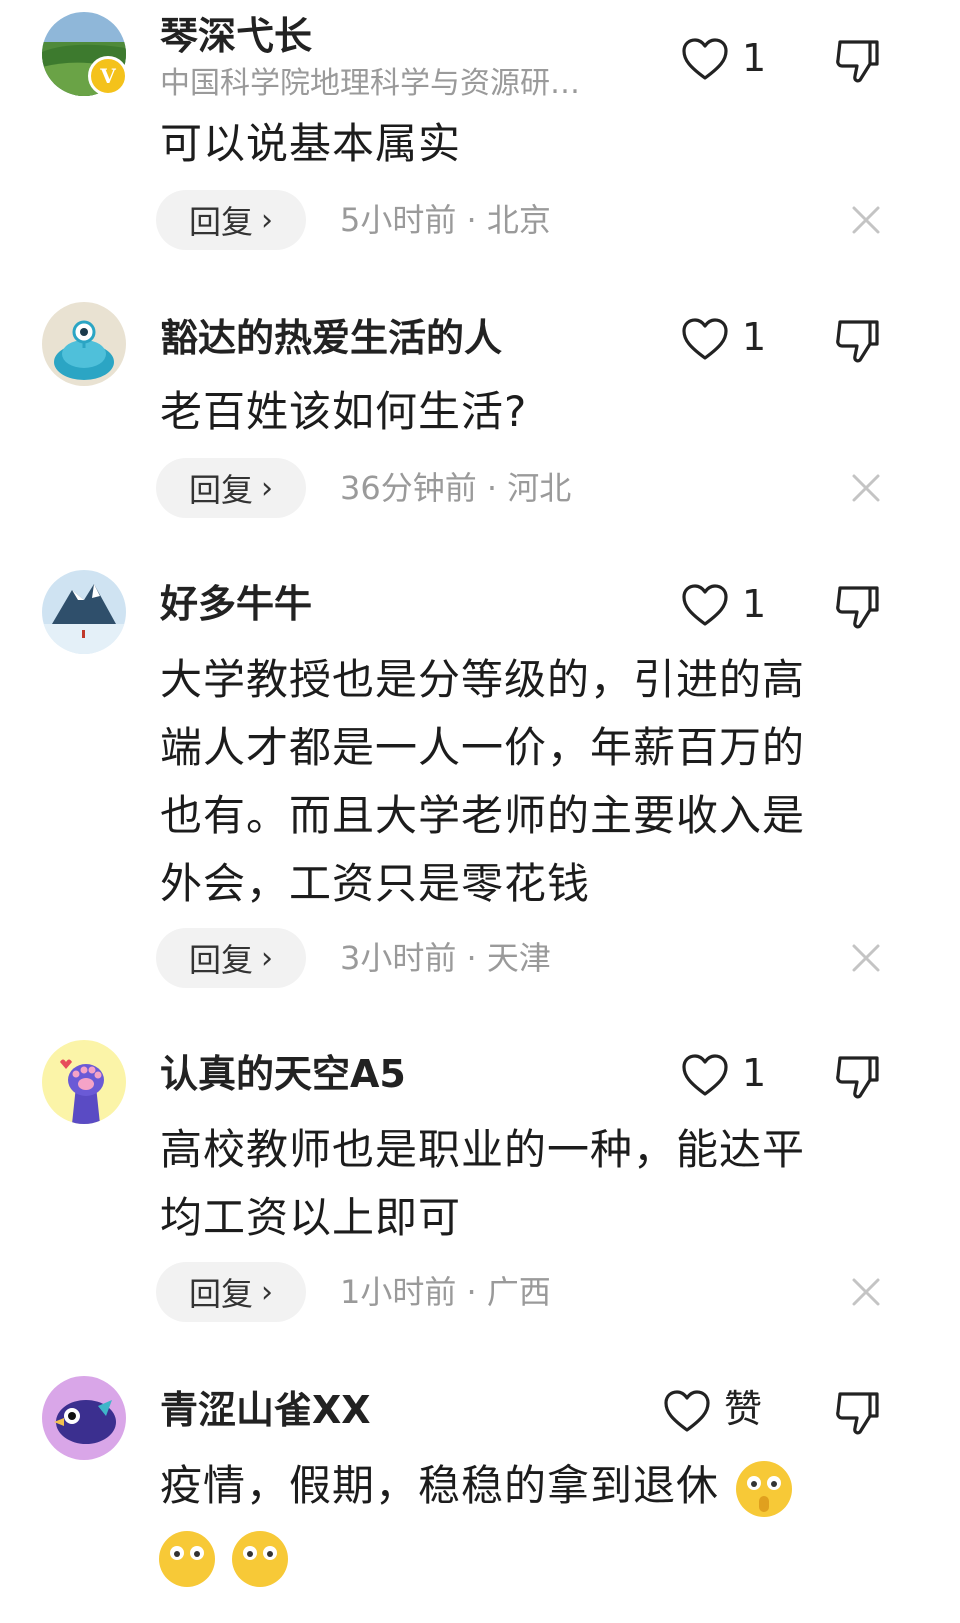  Describe the element at coordinates (344, 411) in the screenshot. I see `comment-text: 老百姓该如何生活?` at that location.